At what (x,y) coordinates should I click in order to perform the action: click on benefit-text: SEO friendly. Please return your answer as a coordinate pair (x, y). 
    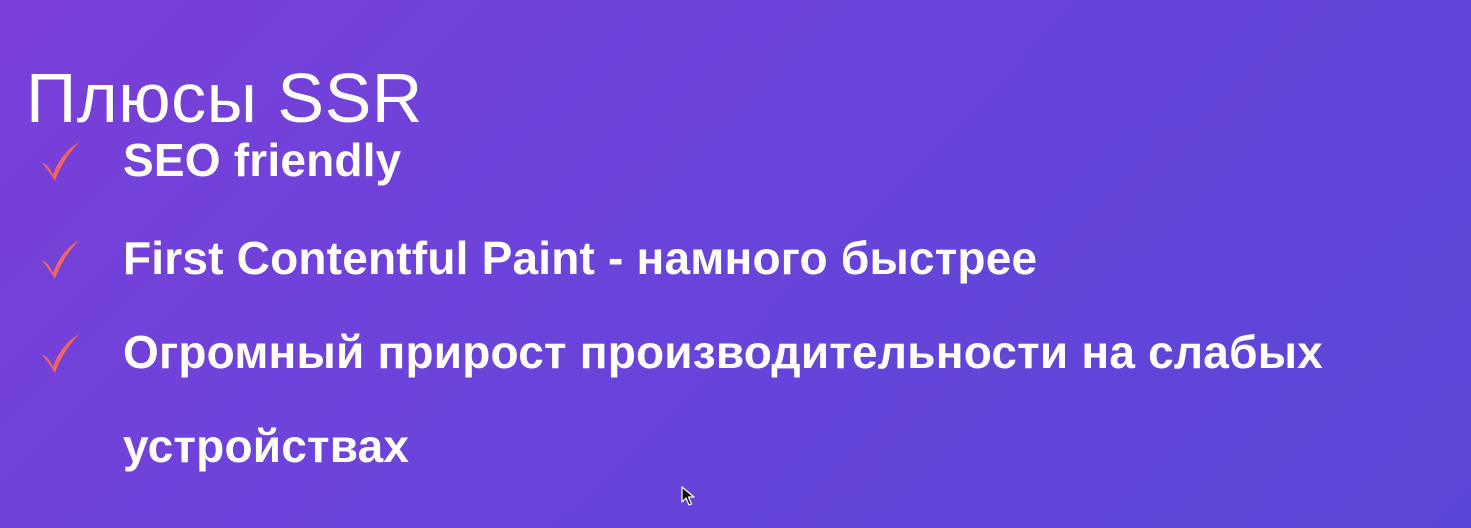
    Looking at the image, I should click on (262, 160).